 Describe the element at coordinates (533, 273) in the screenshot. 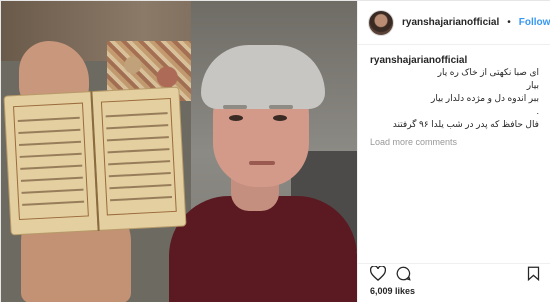

I see `bookmark-icon` at that location.